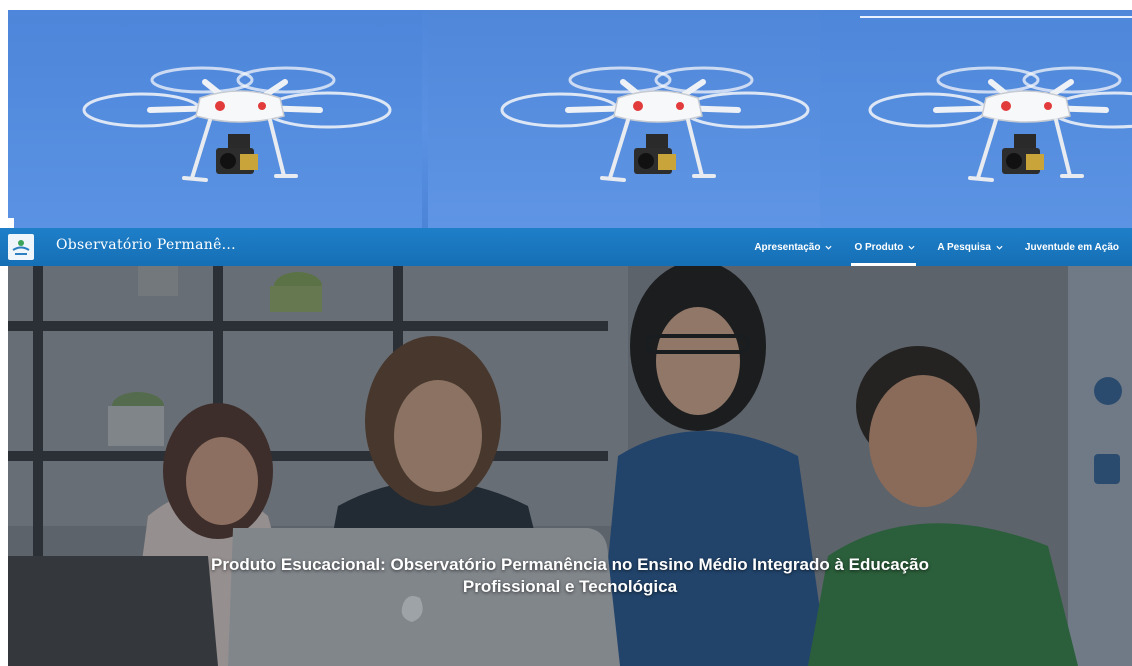 The image size is (1132, 666). I want to click on nav-item-label: Apresentação, so click(787, 247).